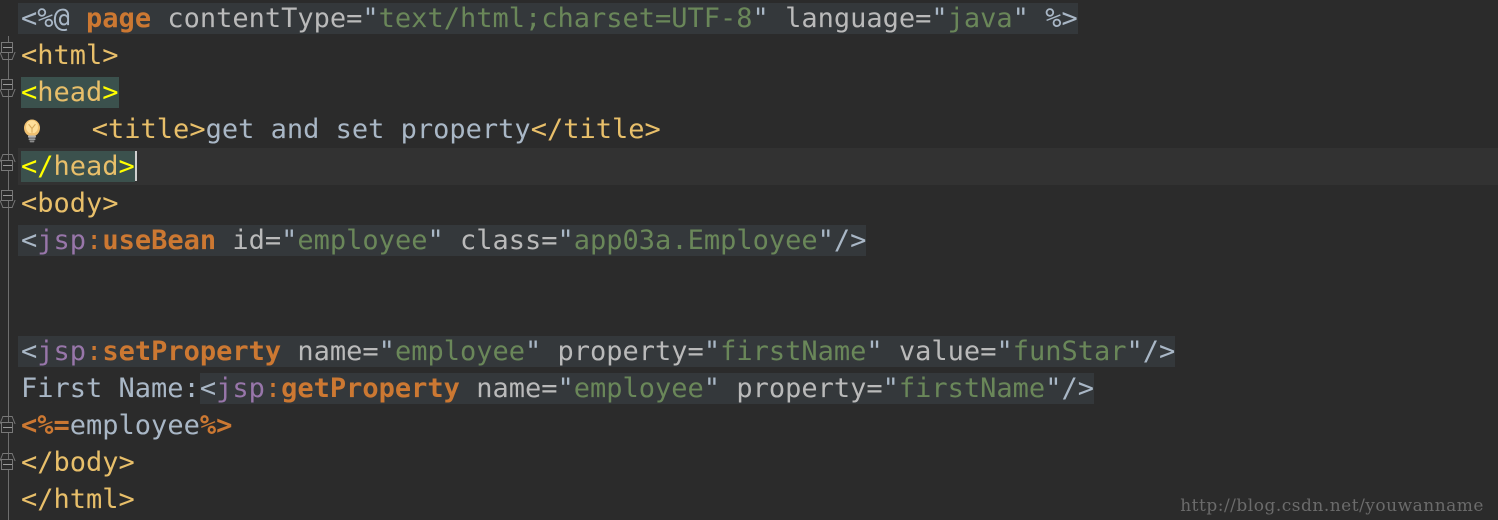  I want to click on token-attr-contenttype: contentType=, so click(257, 18).